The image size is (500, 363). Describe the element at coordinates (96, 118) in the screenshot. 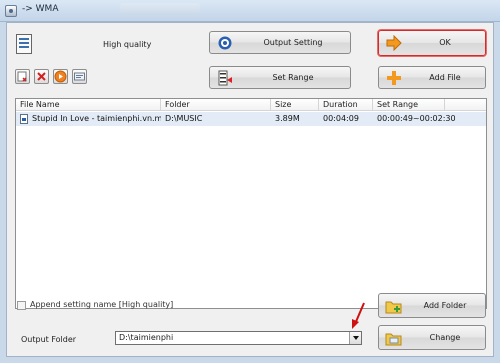

I see `cell-file-name: Stupid In Love - taimienphi.vn.mp3` at that location.